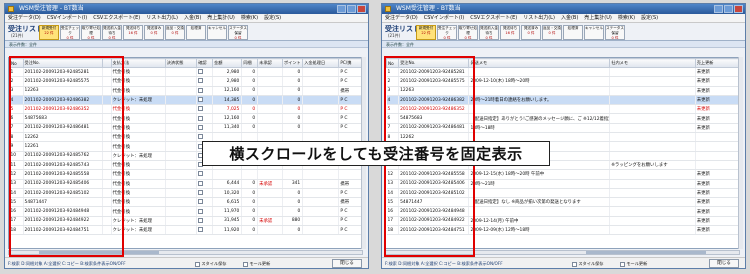  I want to click on tab-label: 取り寄せ処理, so click(468, 30).